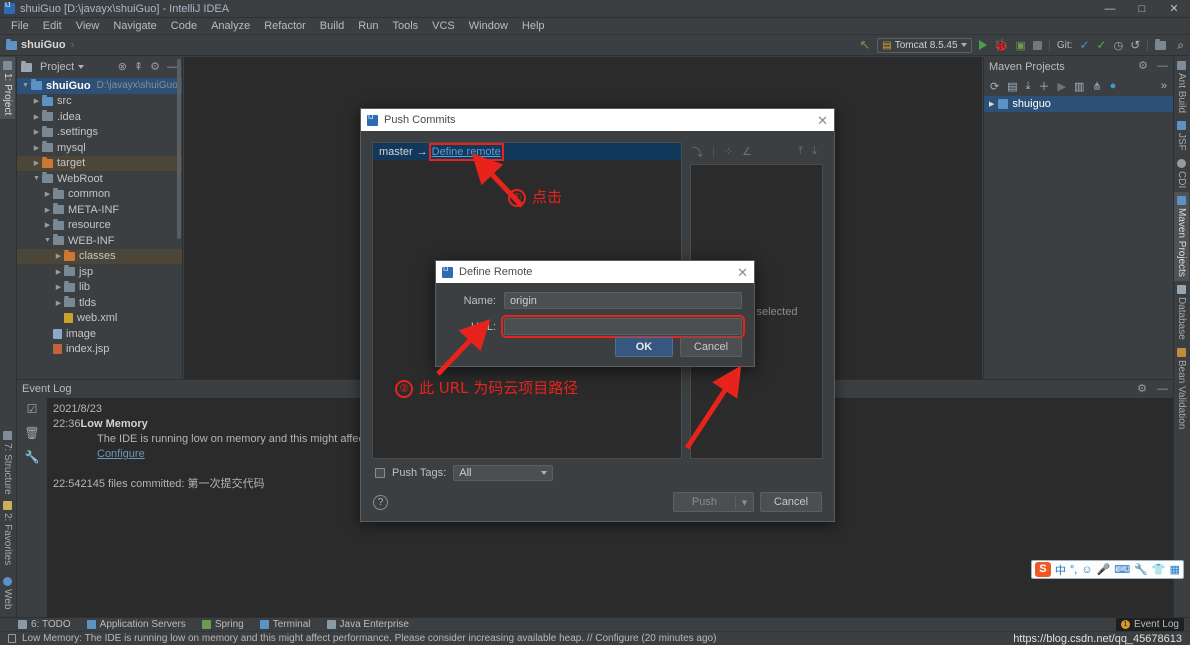  I want to click on sidebar-item-maven-projects: Maven Projects, so click(1181, 236).